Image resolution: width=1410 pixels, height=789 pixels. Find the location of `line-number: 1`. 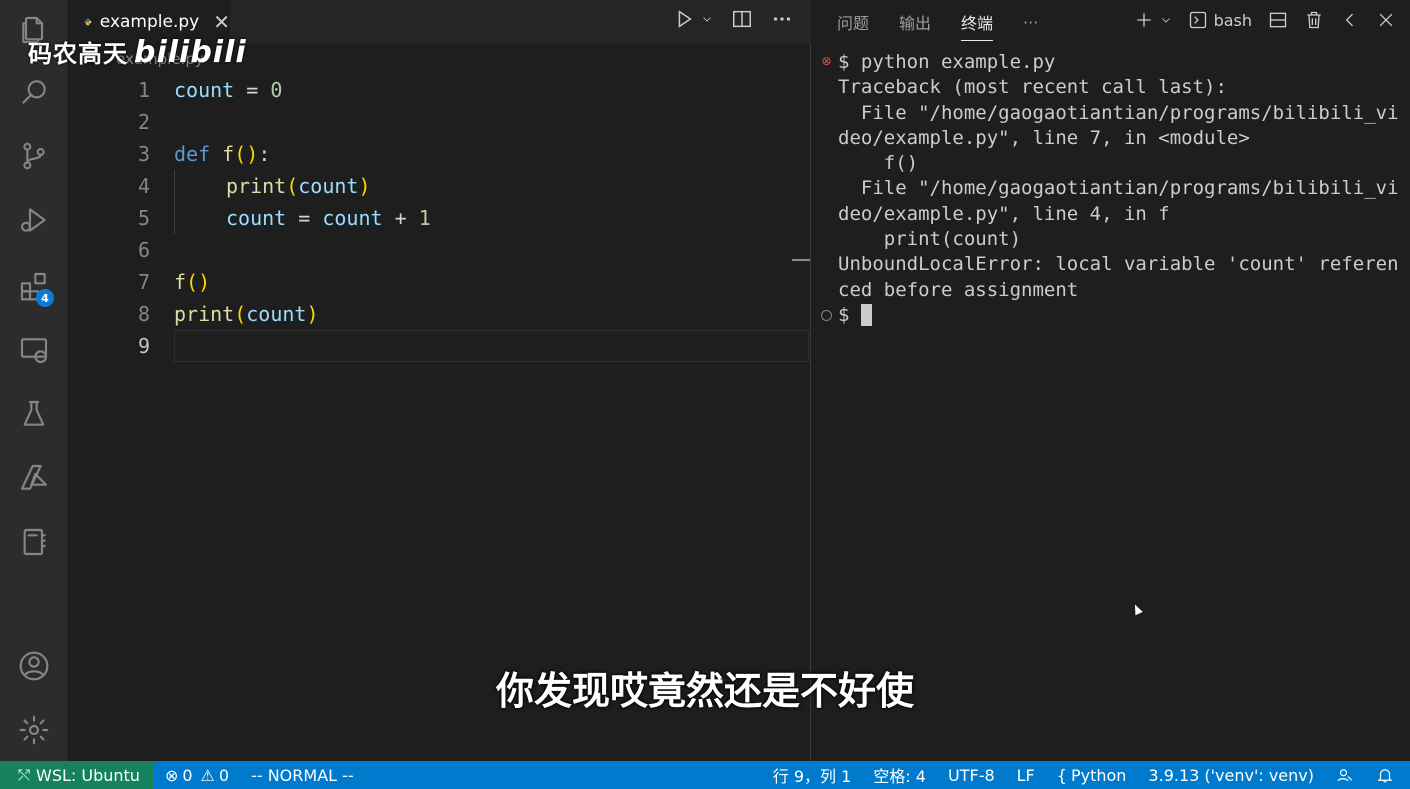

line-number: 1 is located at coordinates (143, 90).